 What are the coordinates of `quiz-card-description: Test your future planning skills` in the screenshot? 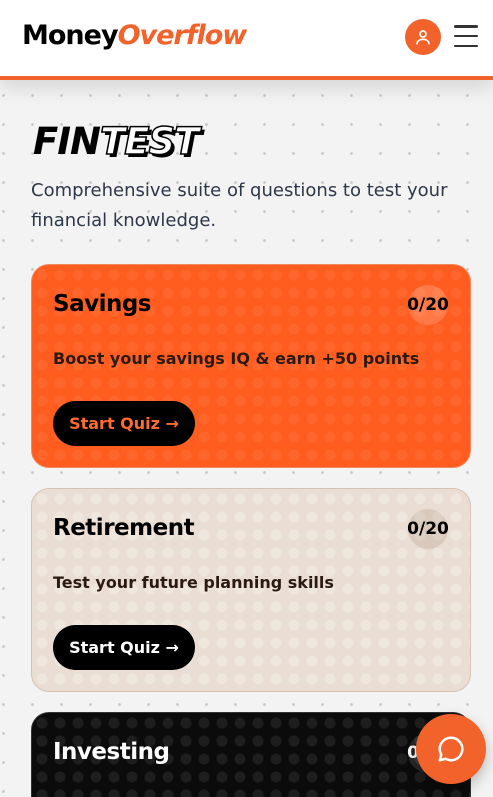 It's located at (193, 582).